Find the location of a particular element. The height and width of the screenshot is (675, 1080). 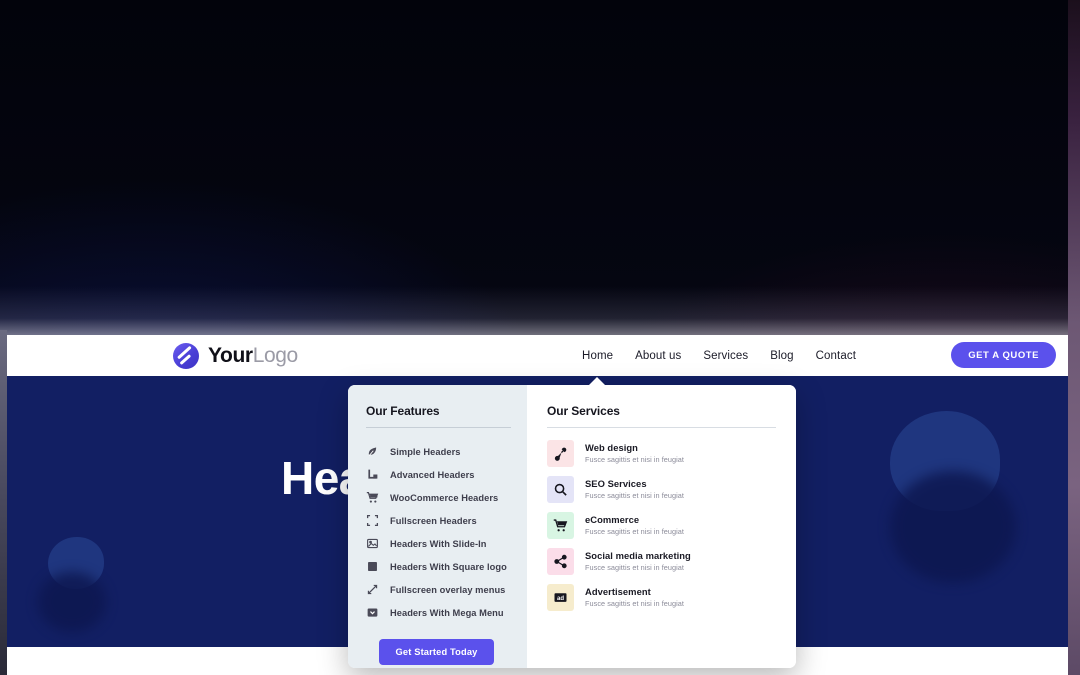

ad-badge-icon: ad is located at coordinates (560, 597).